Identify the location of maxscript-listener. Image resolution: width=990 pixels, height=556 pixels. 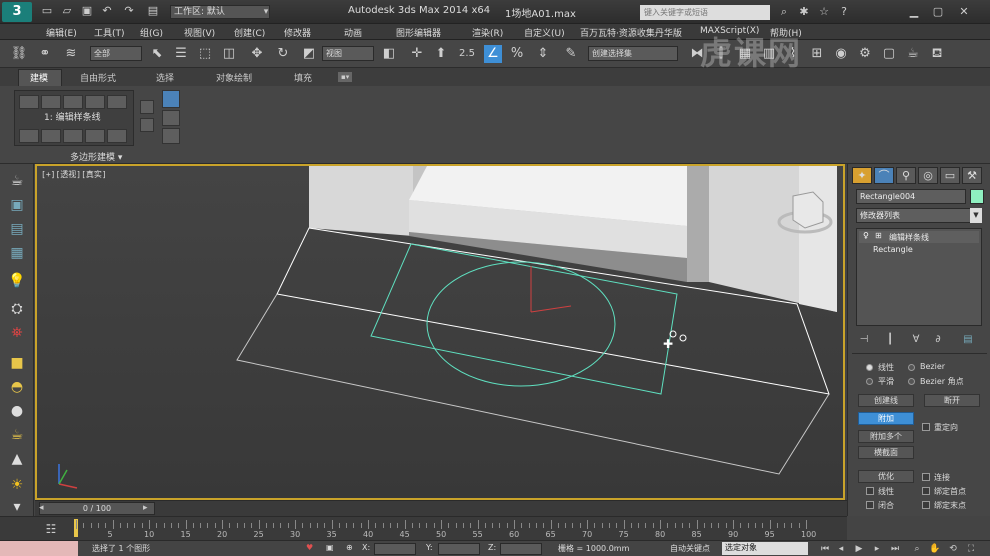
(39, 548).